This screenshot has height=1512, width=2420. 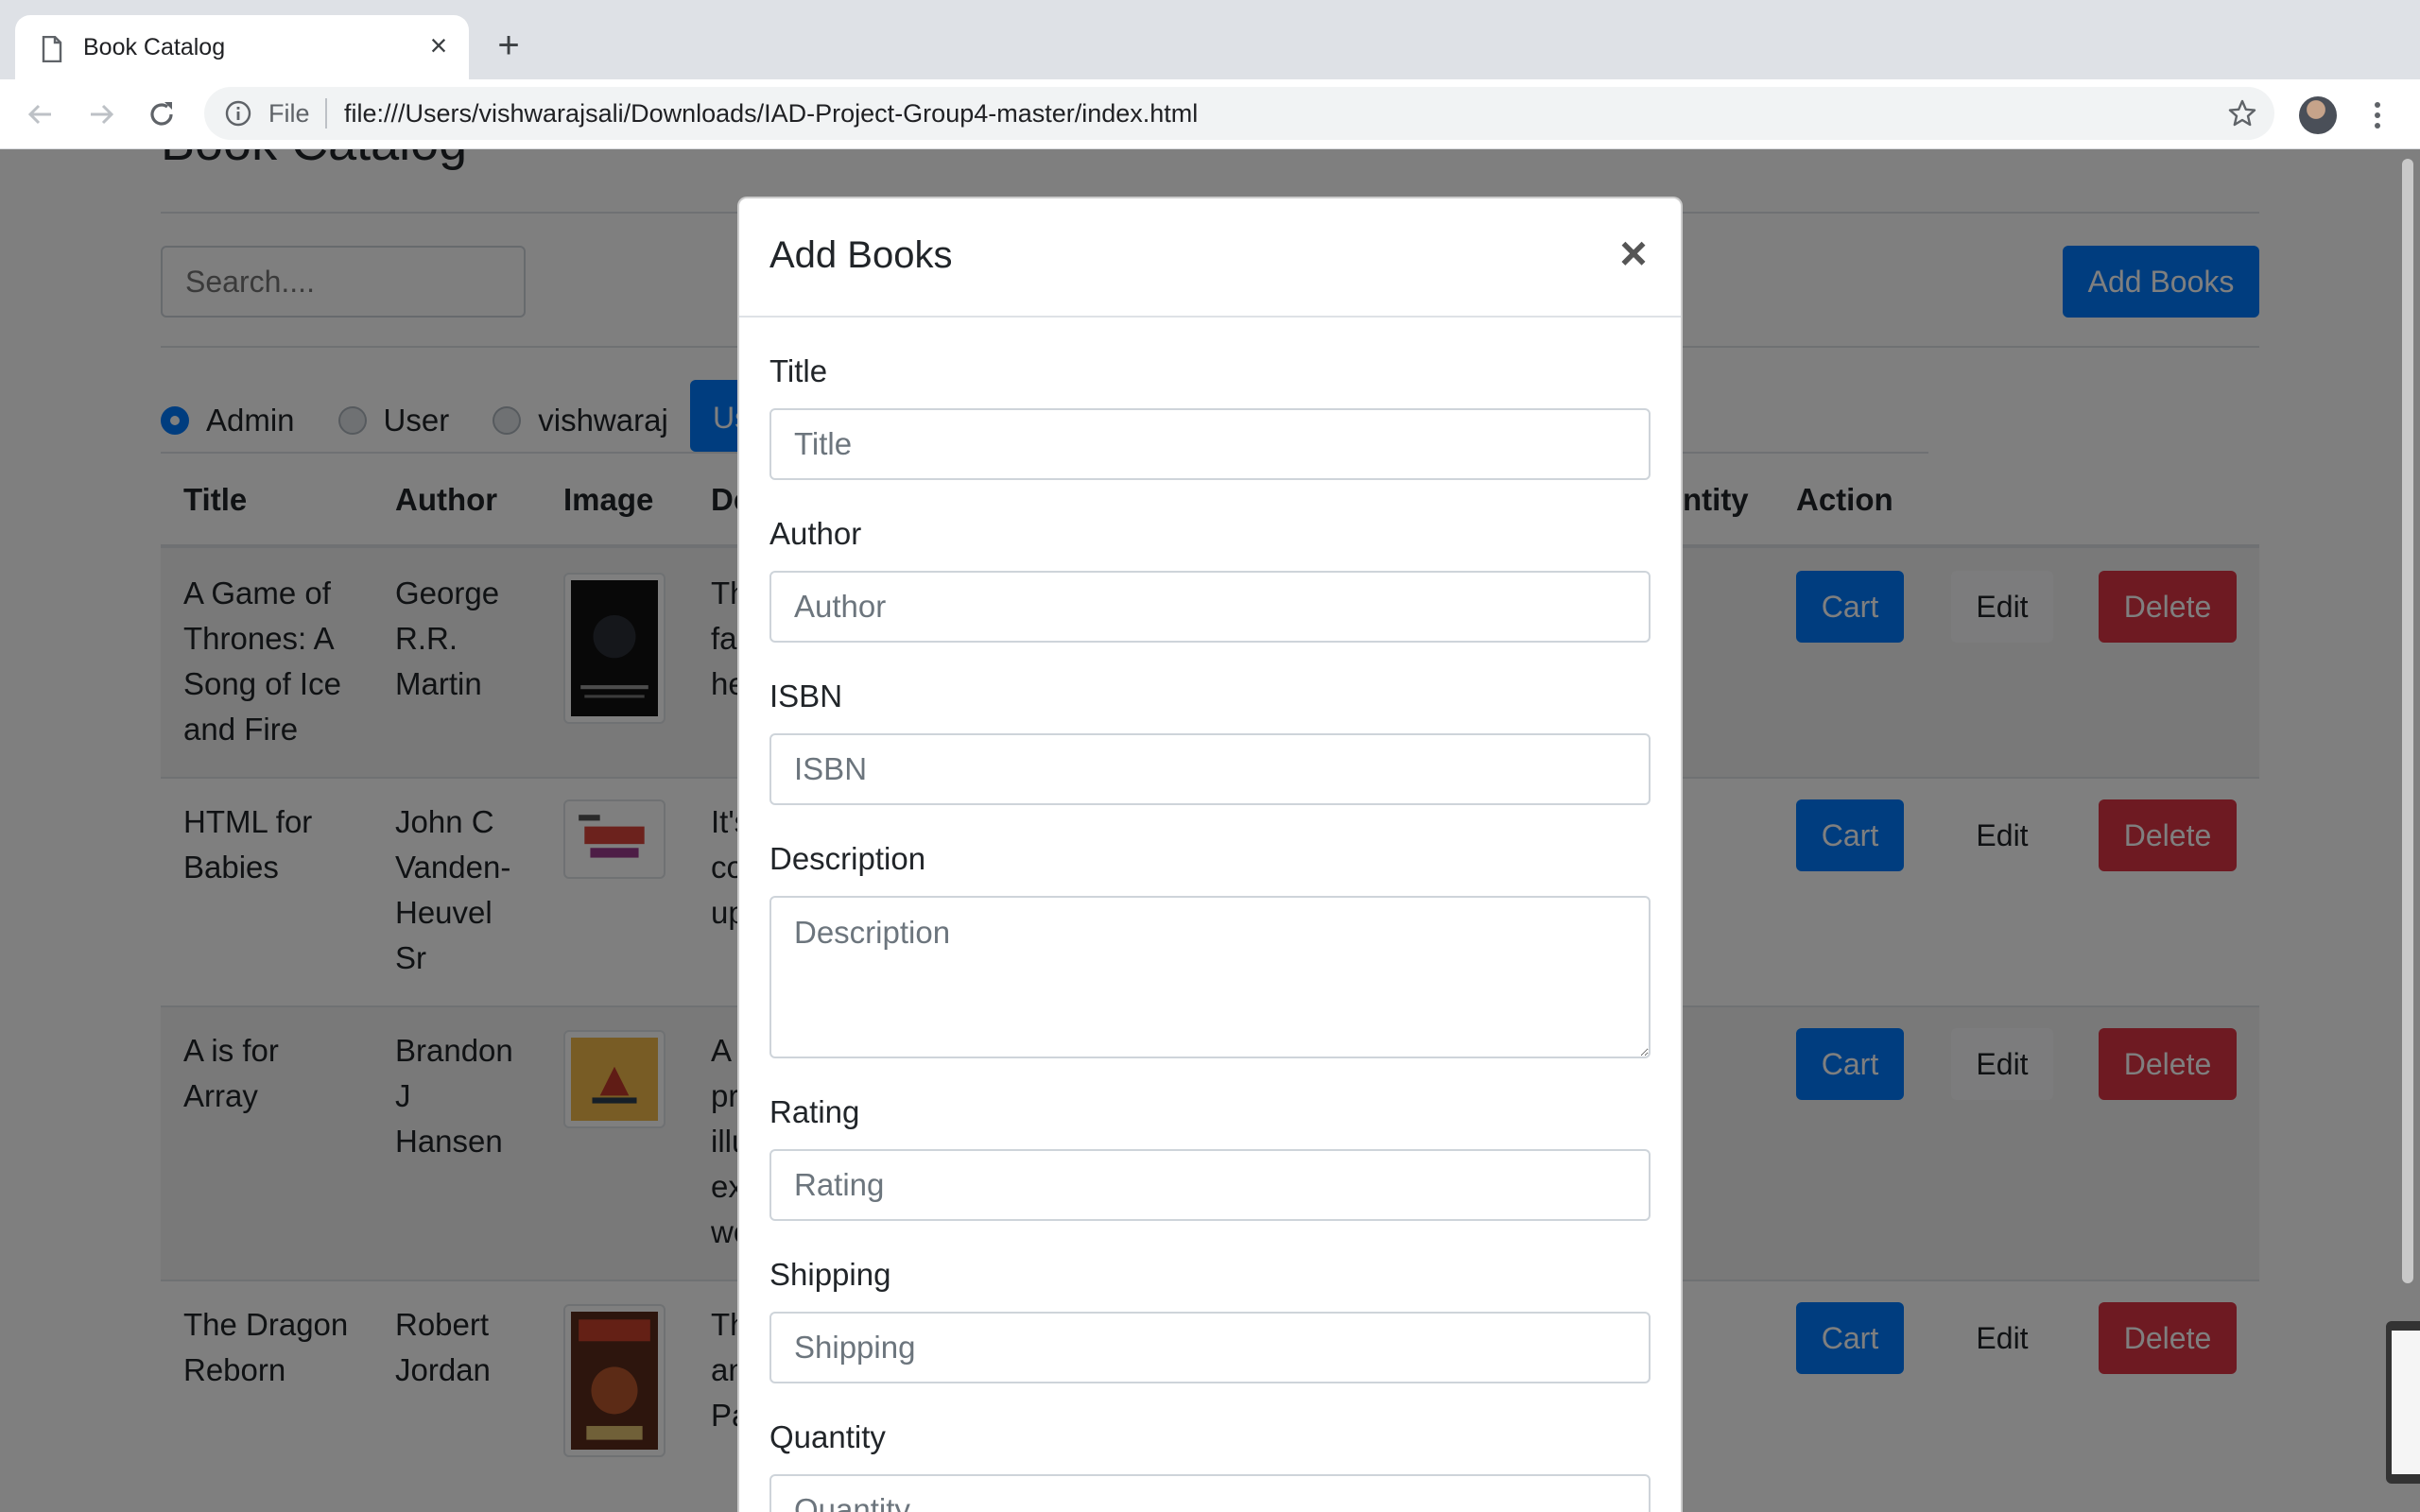 What do you see at coordinates (799, 370) in the screenshot?
I see `title-label: Title` at bounding box center [799, 370].